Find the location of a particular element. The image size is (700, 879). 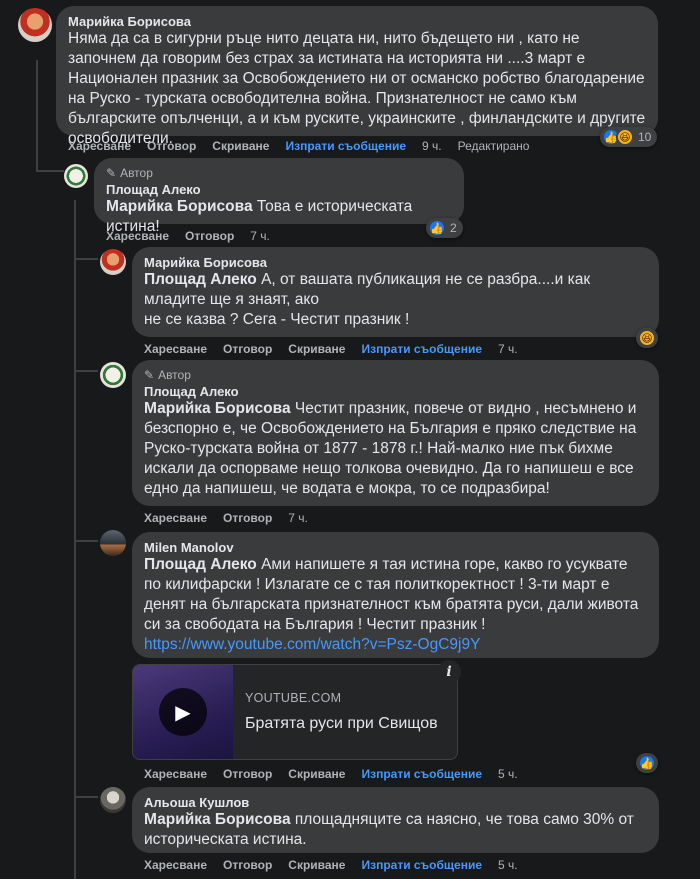

reaction-count: 👍 😆 10 is located at coordinates (629, 137).